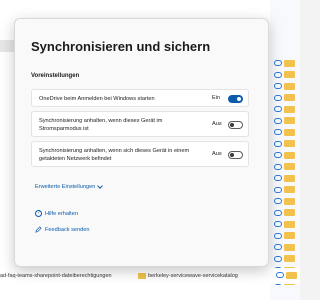  What do you see at coordinates (235, 99) in the screenshot?
I see `start-onedrive-toggle` at bounding box center [235, 99].